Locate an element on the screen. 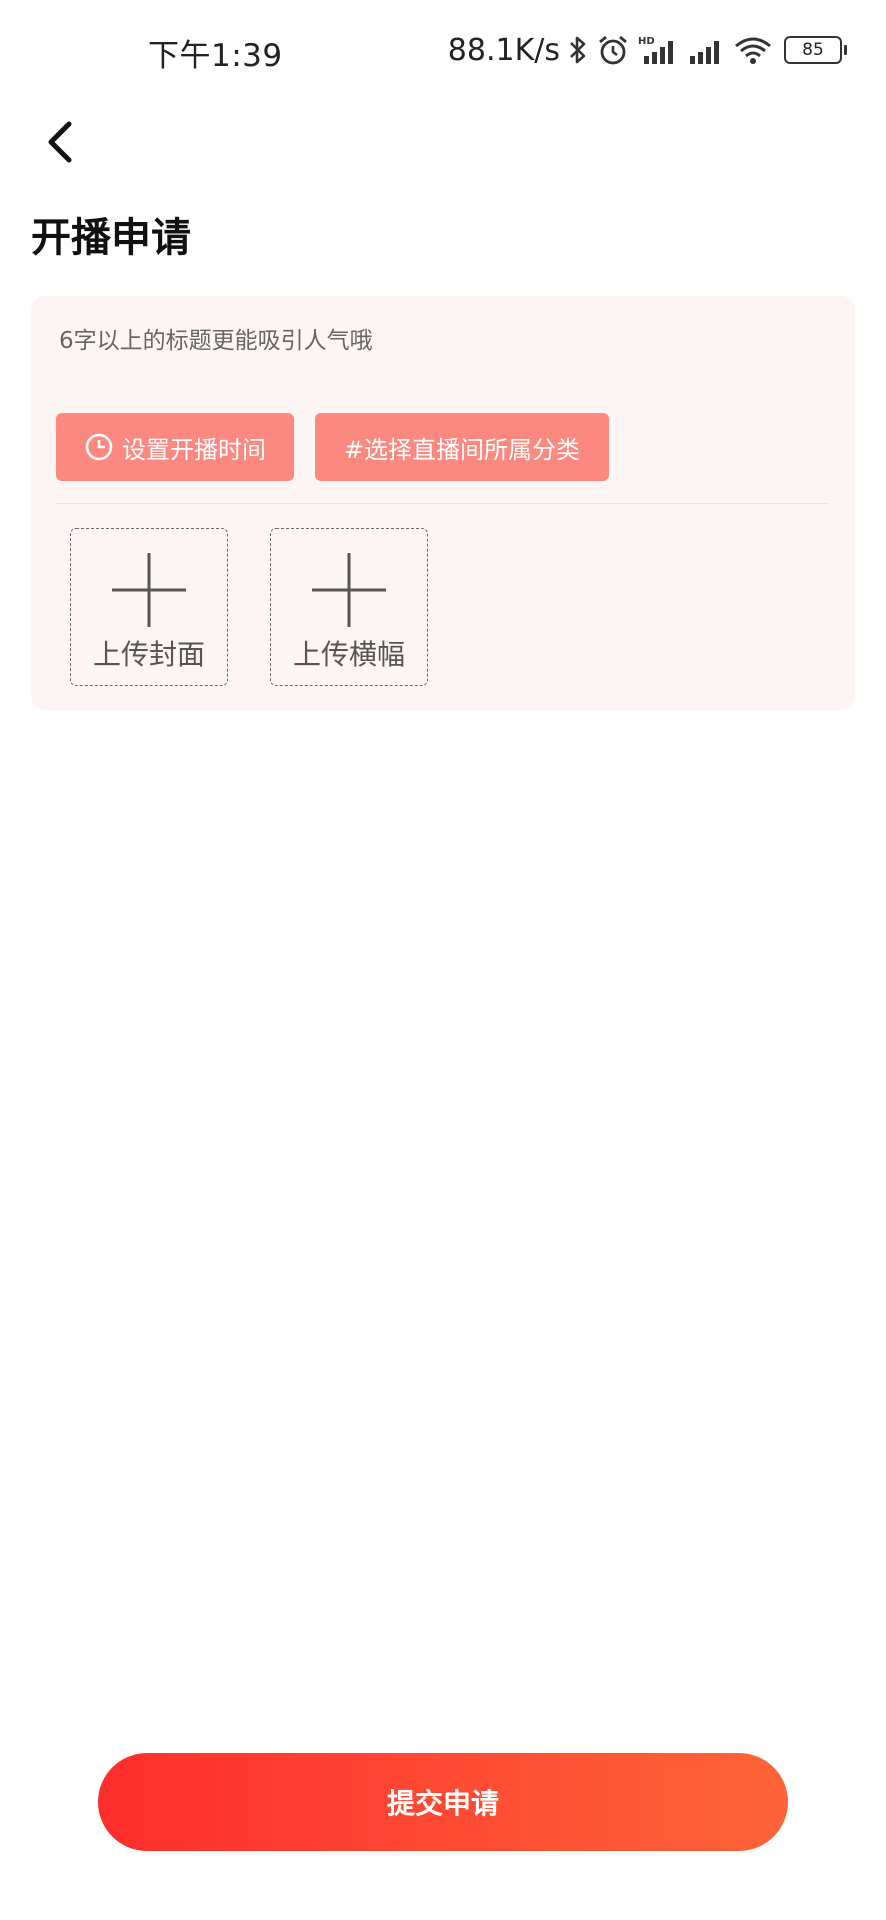  page-title: 开播申请 is located at coordinates (111, 238).